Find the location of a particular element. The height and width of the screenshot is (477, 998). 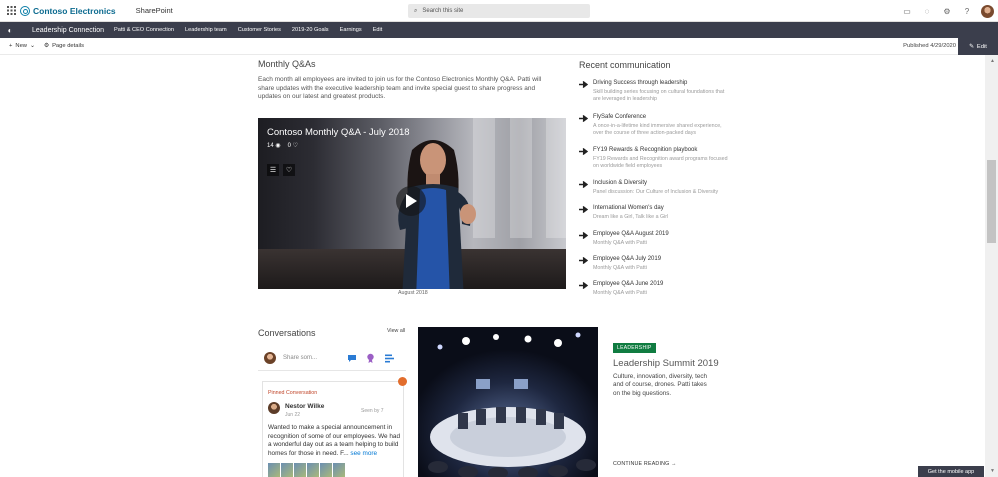

arrow-right-icon: → is located at coordinates (674, 464).